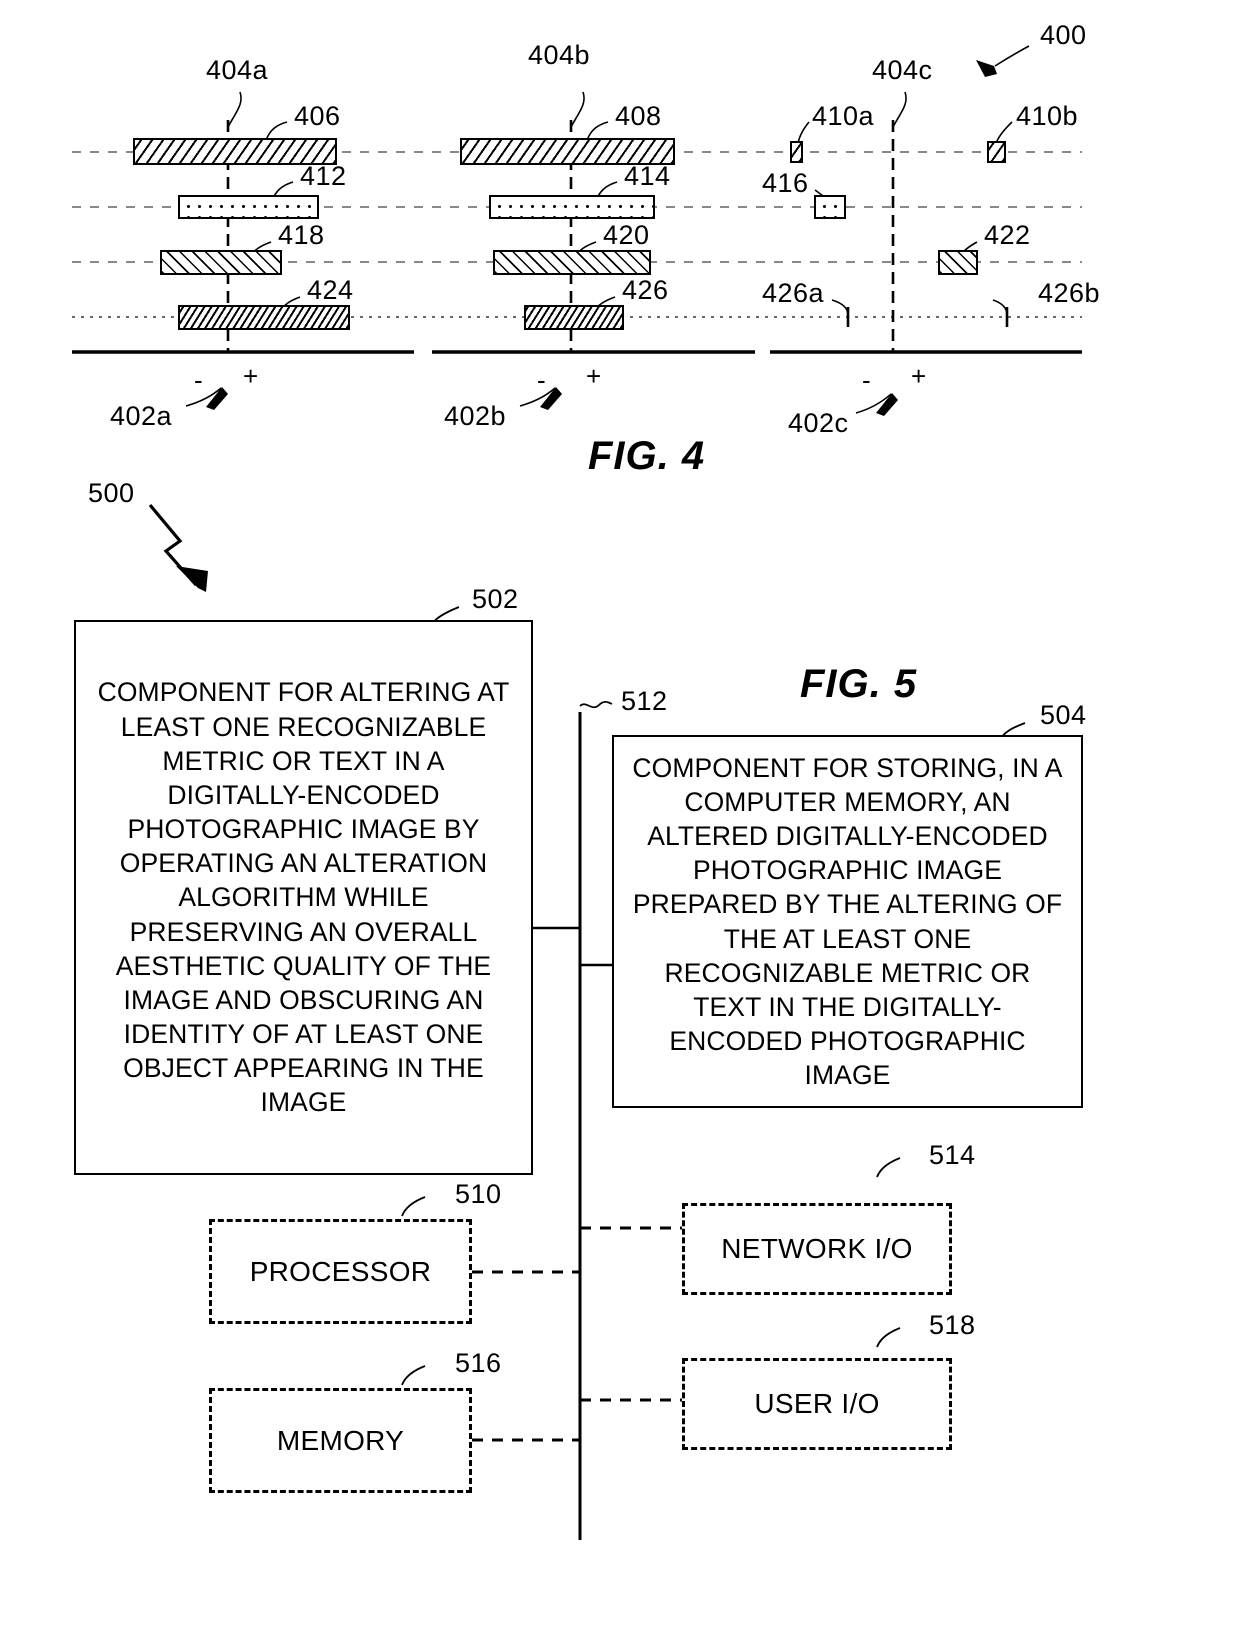  I want to click on ref-402c: 402c, so click(818, 423).